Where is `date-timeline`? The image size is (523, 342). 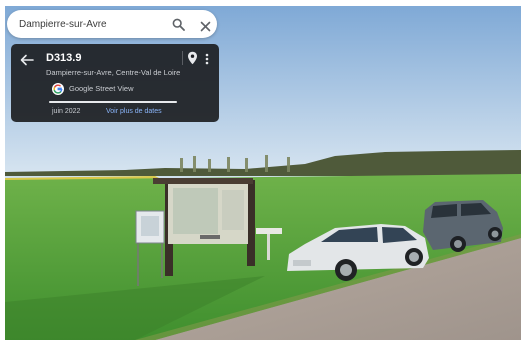 date-timeline is located at coordinates (113, 102).